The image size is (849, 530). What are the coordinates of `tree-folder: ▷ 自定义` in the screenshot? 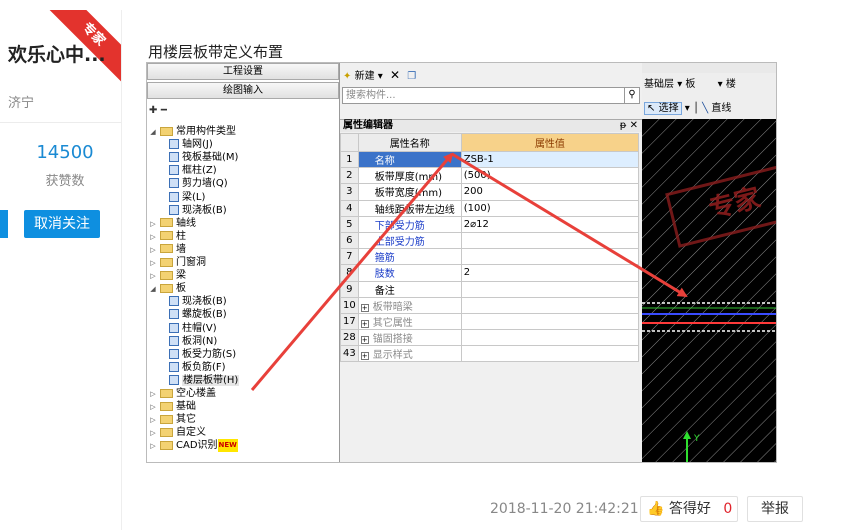 It's located at (177, 432).